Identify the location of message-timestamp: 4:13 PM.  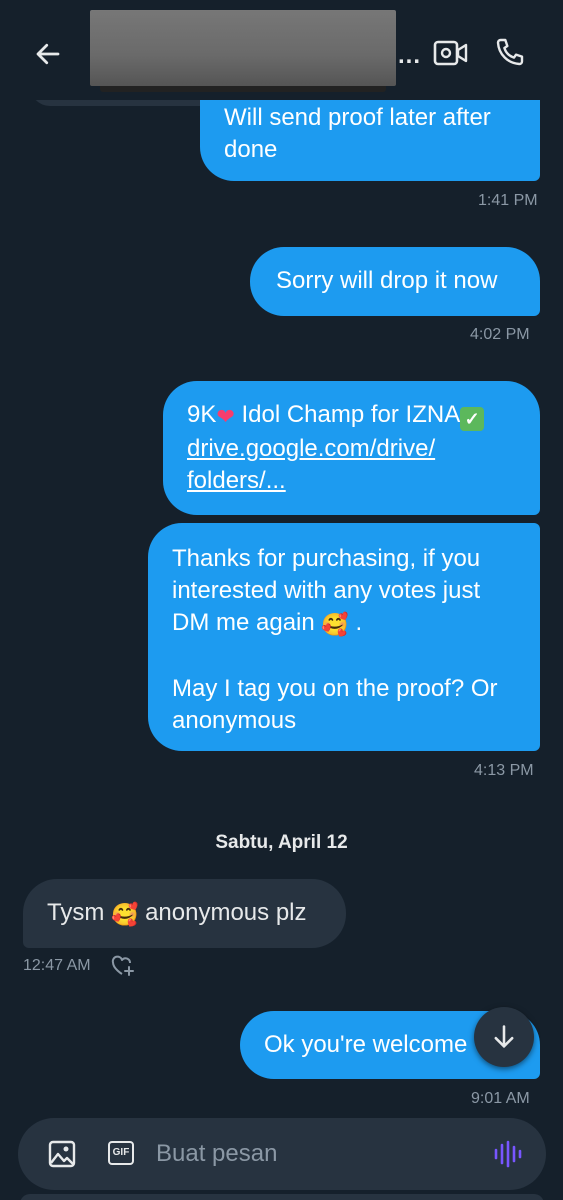
(504, 770).